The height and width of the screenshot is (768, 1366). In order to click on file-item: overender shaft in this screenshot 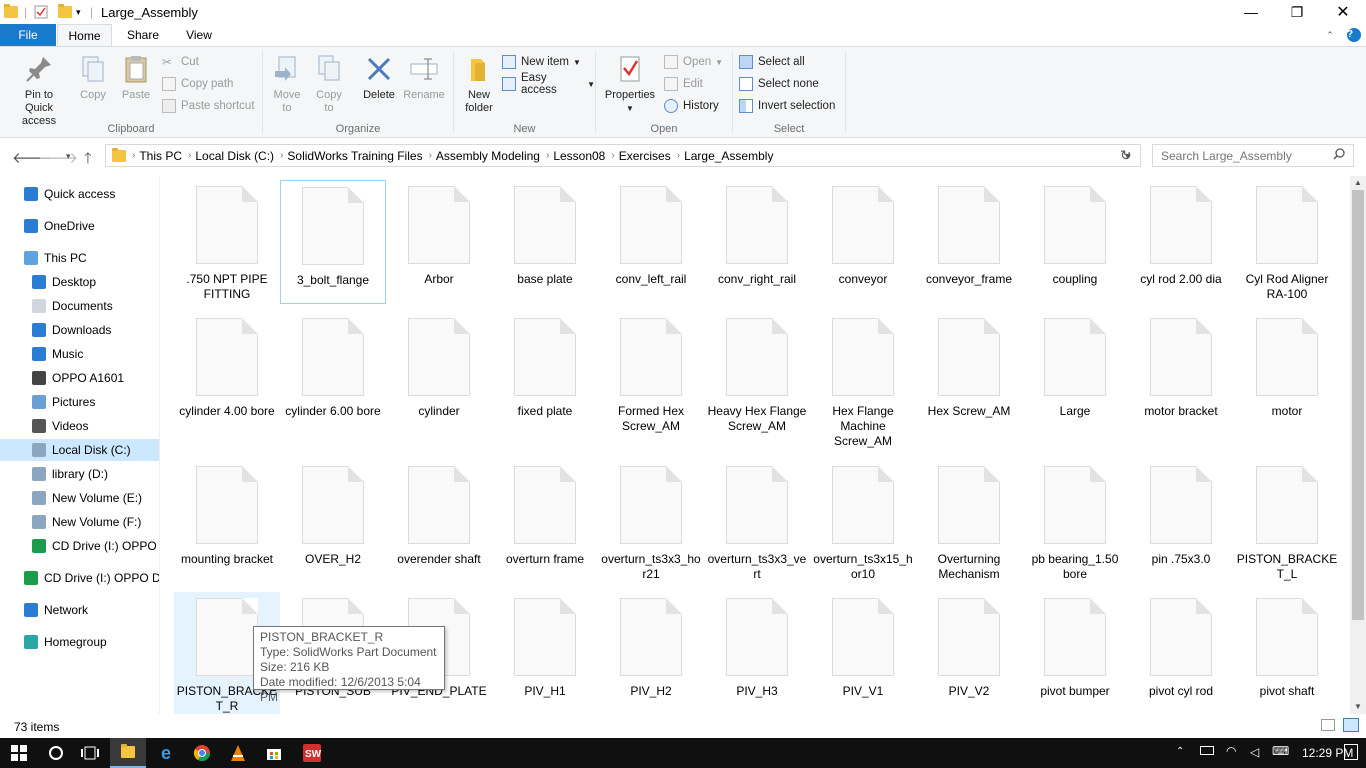, I will do `click(439, 522)`.